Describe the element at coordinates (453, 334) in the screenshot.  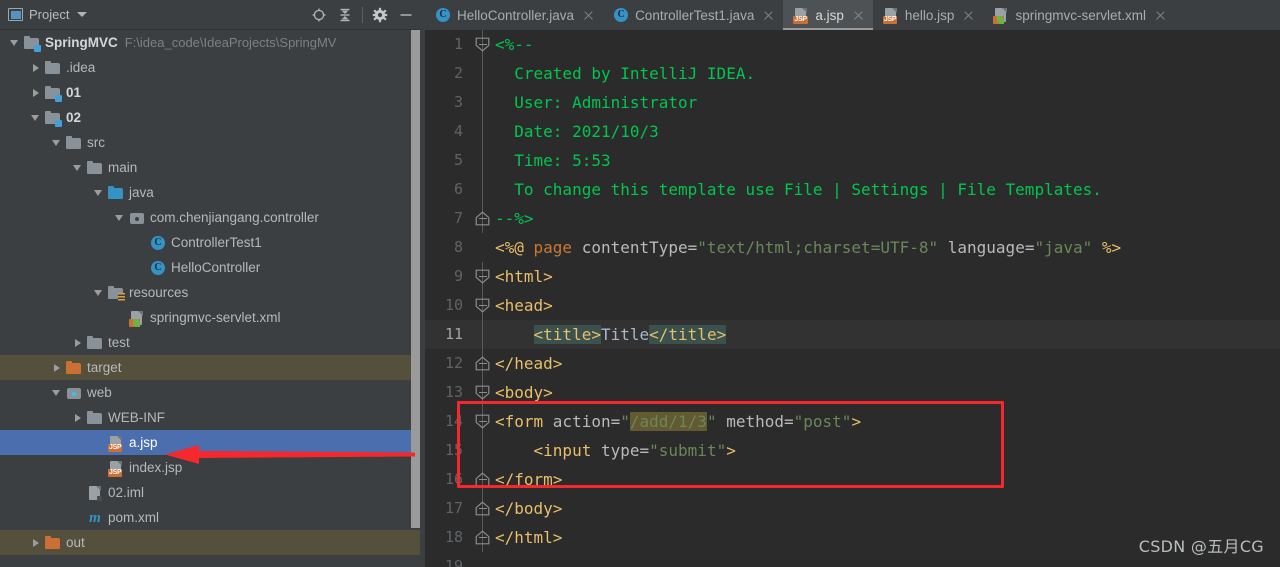
I see `line-number: 11` at that location.